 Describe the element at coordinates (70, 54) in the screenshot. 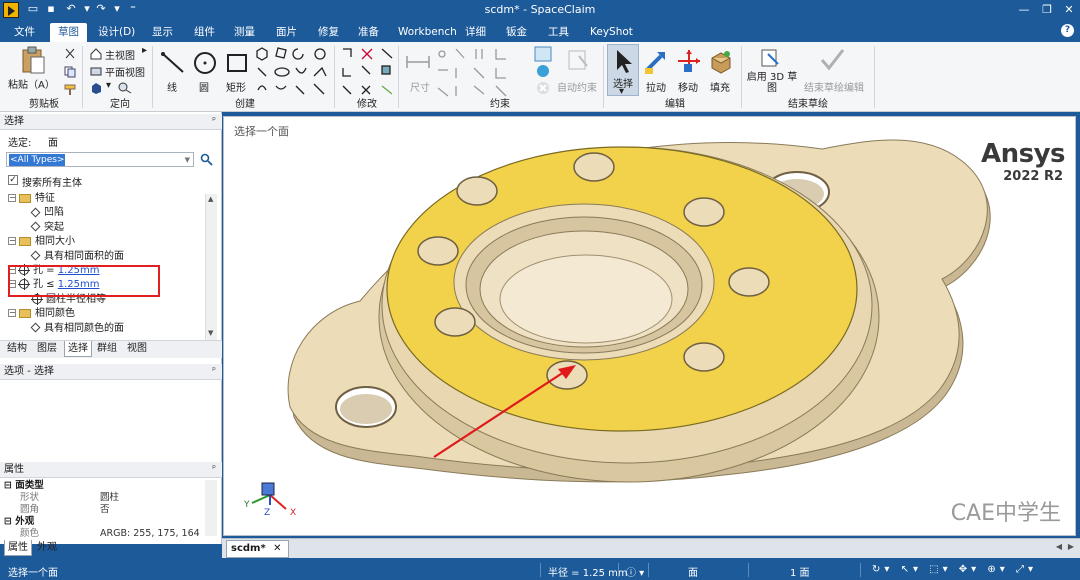

I see `cut-icon` at that location.